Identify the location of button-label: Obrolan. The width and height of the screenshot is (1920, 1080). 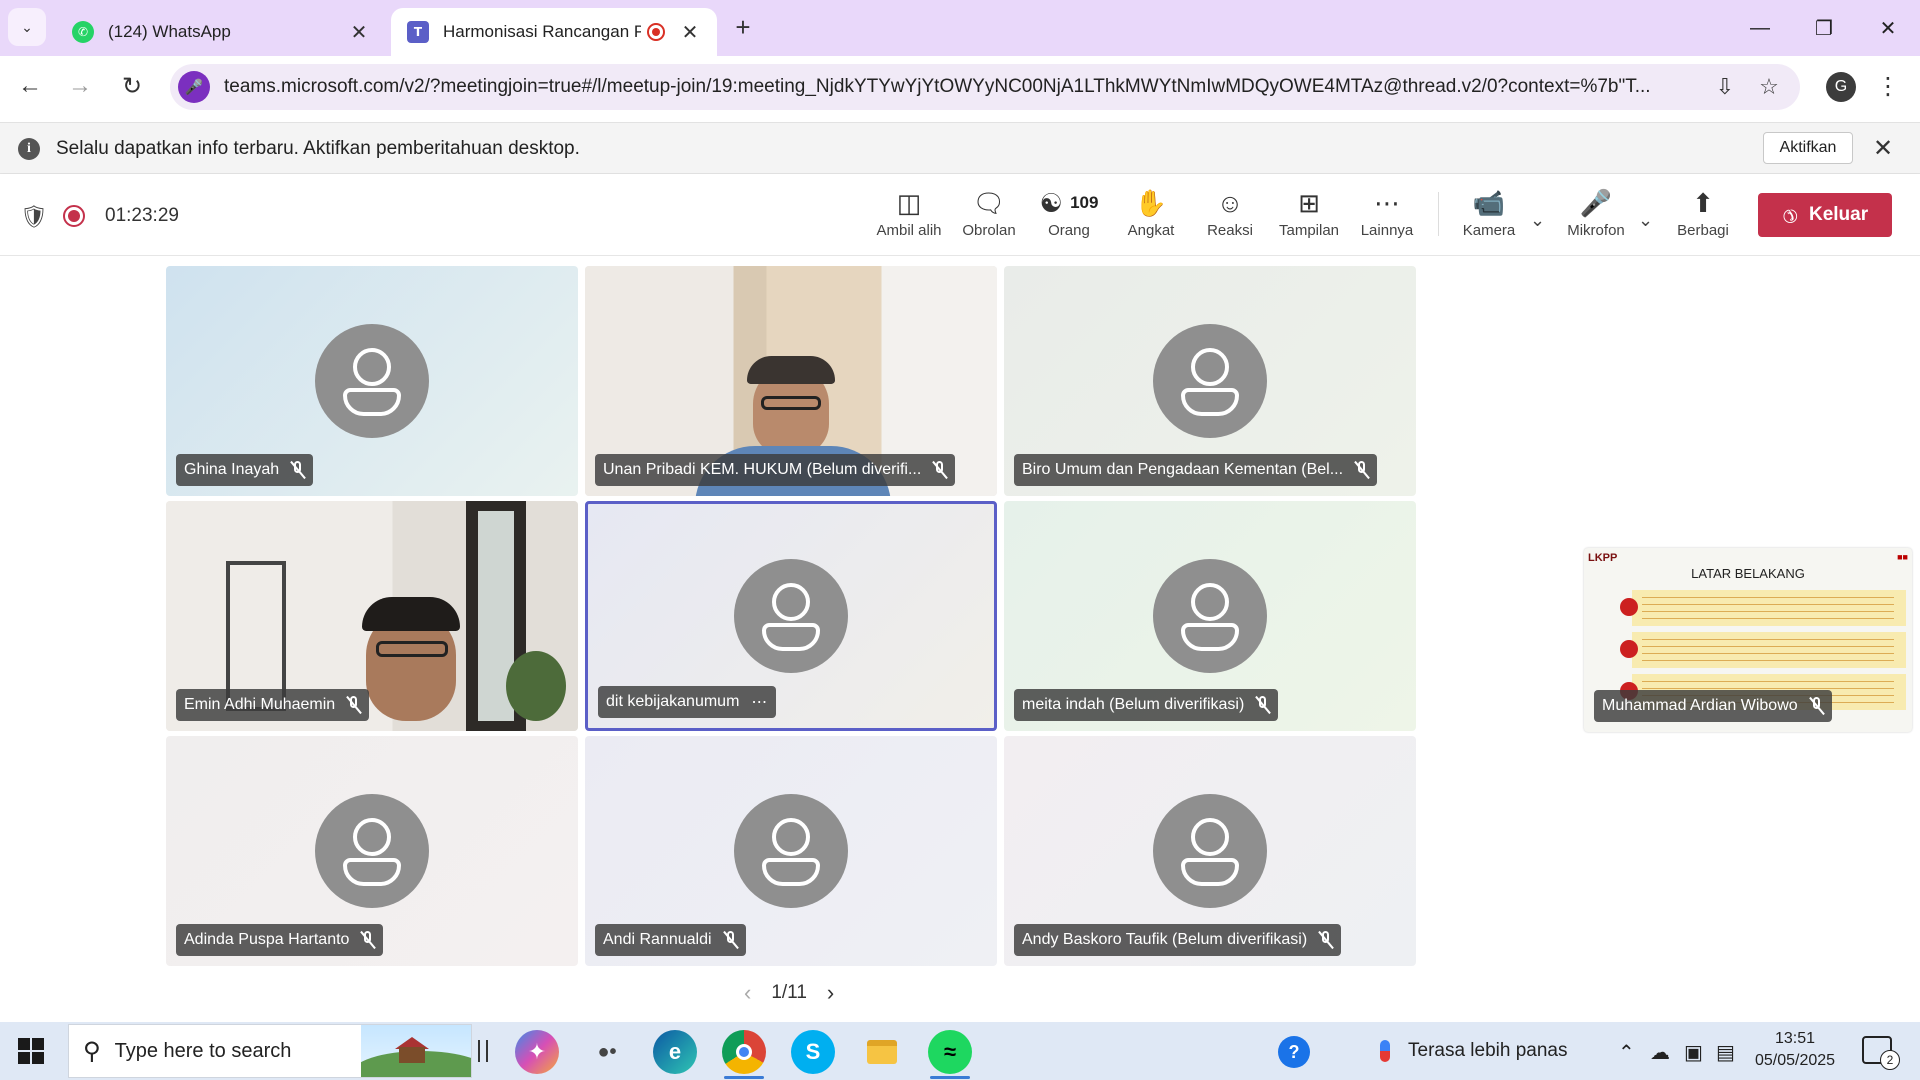
(989, 230).